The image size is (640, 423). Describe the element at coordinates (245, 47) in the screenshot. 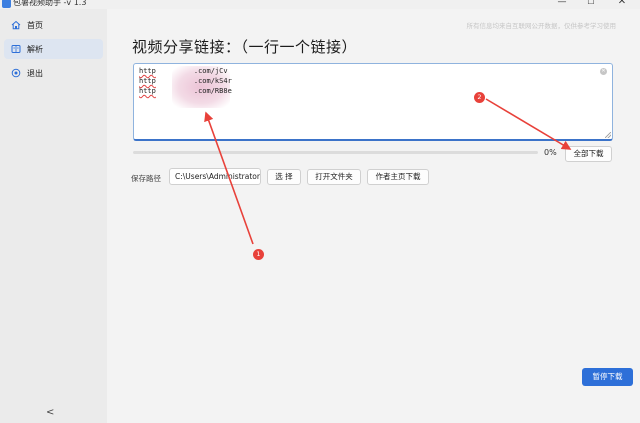

I see `page-title: 视频分享链接：（一行一个链接）` at that location.